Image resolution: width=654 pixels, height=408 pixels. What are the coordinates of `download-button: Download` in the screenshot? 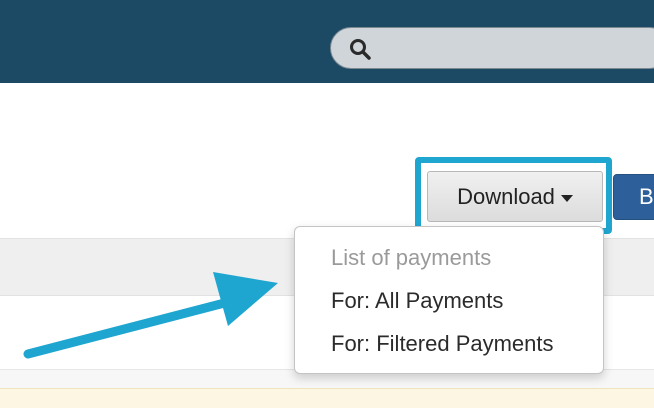 It's located at (515, 196).